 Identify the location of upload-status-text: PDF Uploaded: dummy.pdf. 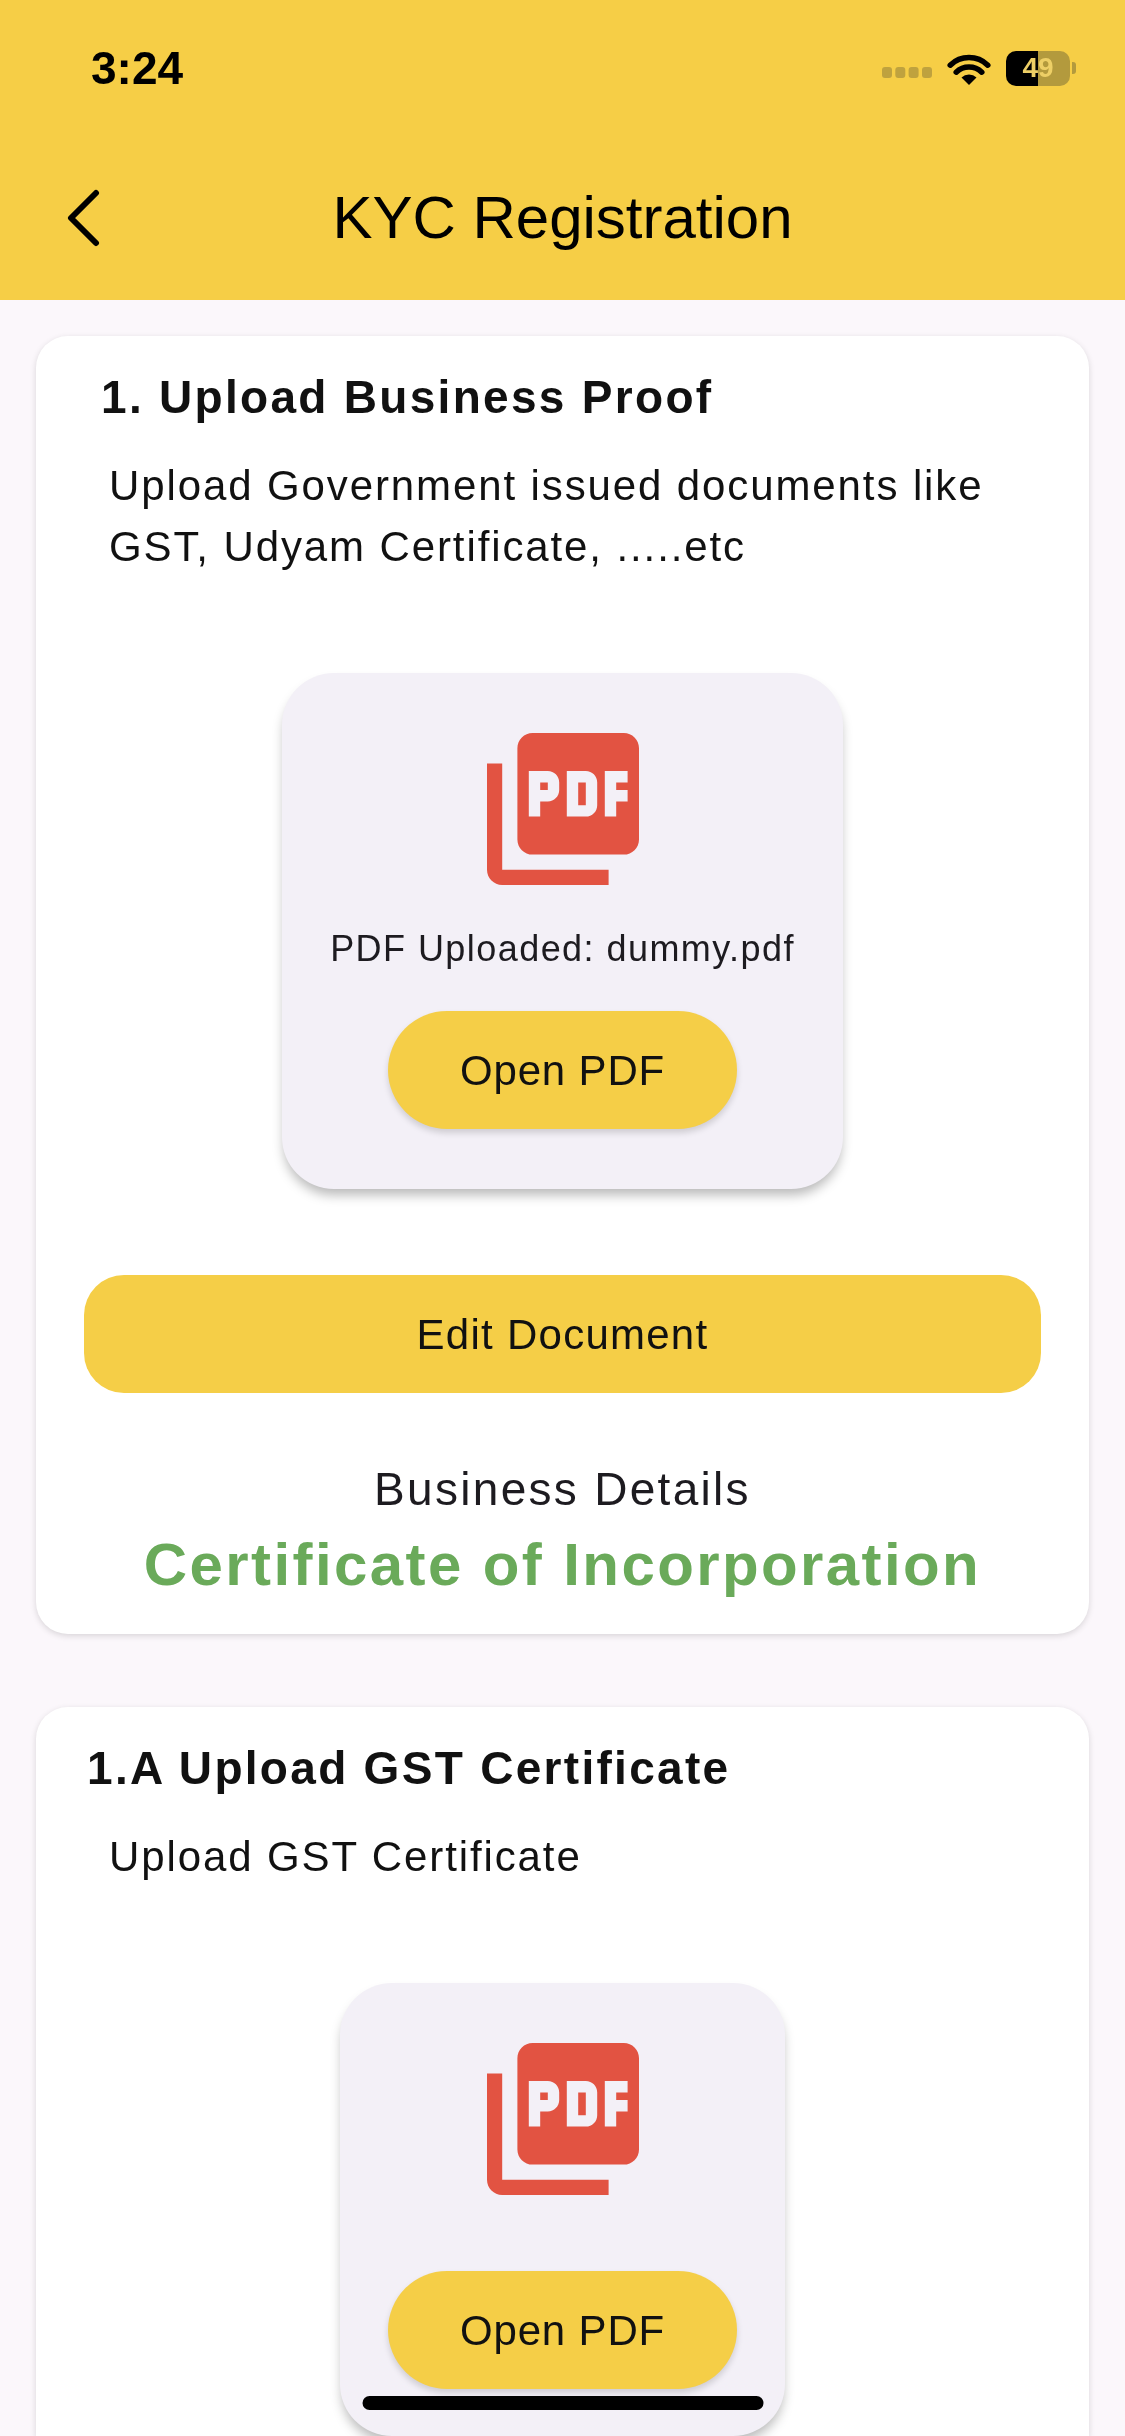
(562, 949).